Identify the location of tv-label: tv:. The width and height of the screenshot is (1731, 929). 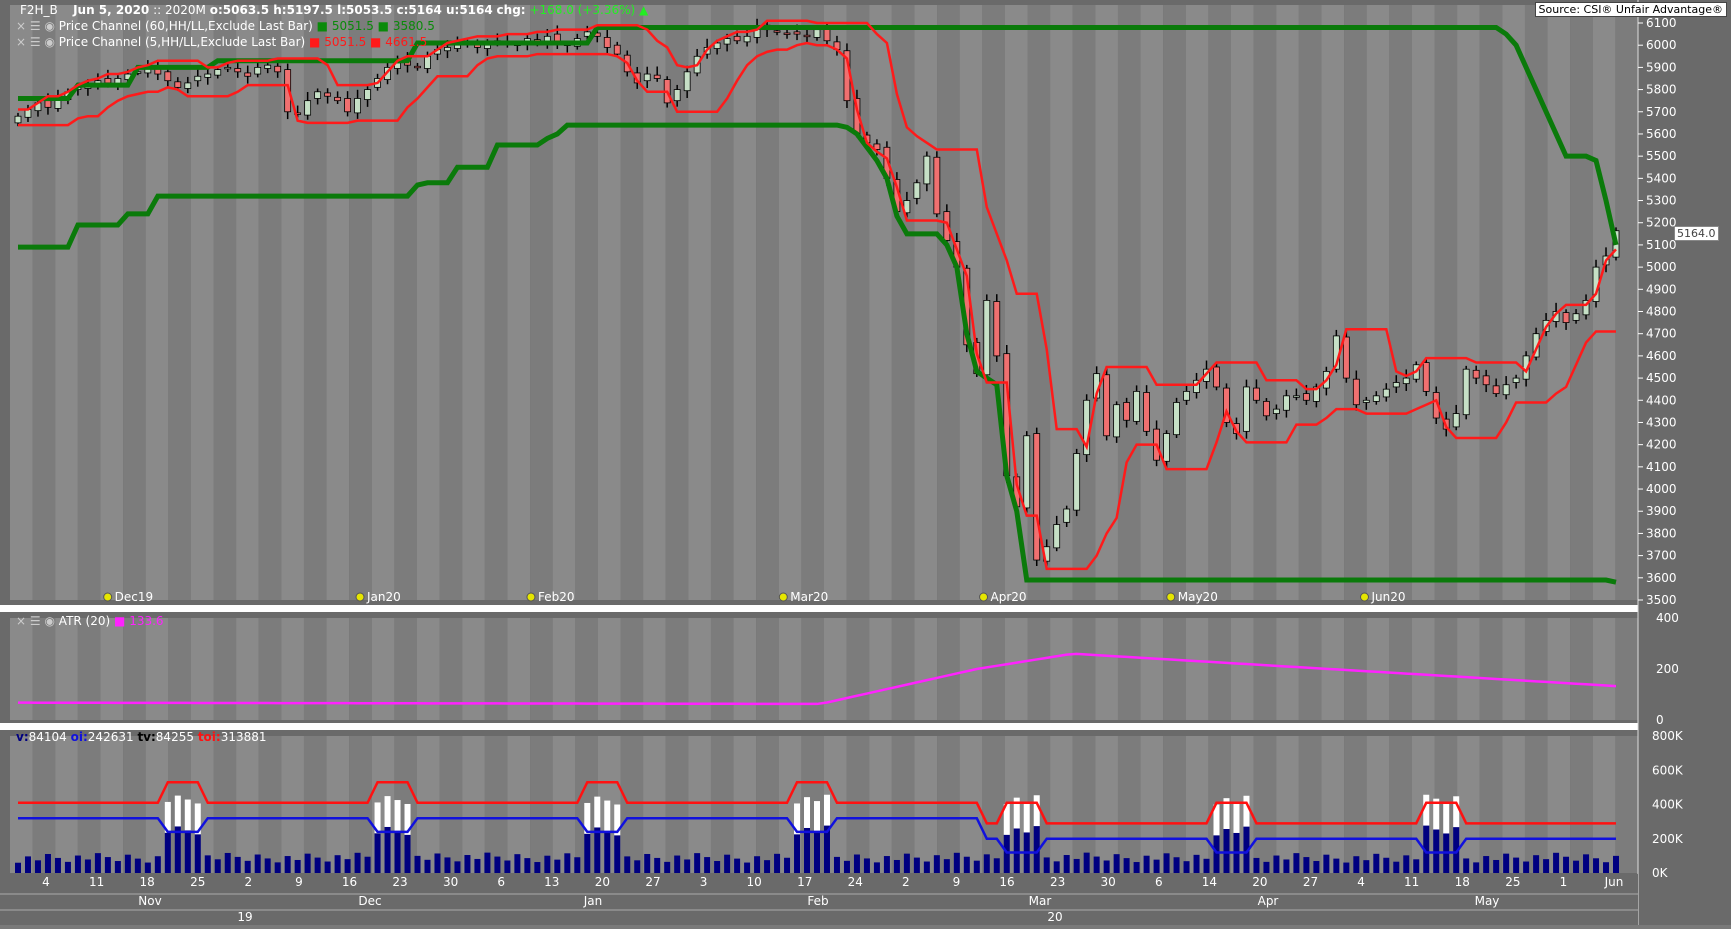
(146, 737).